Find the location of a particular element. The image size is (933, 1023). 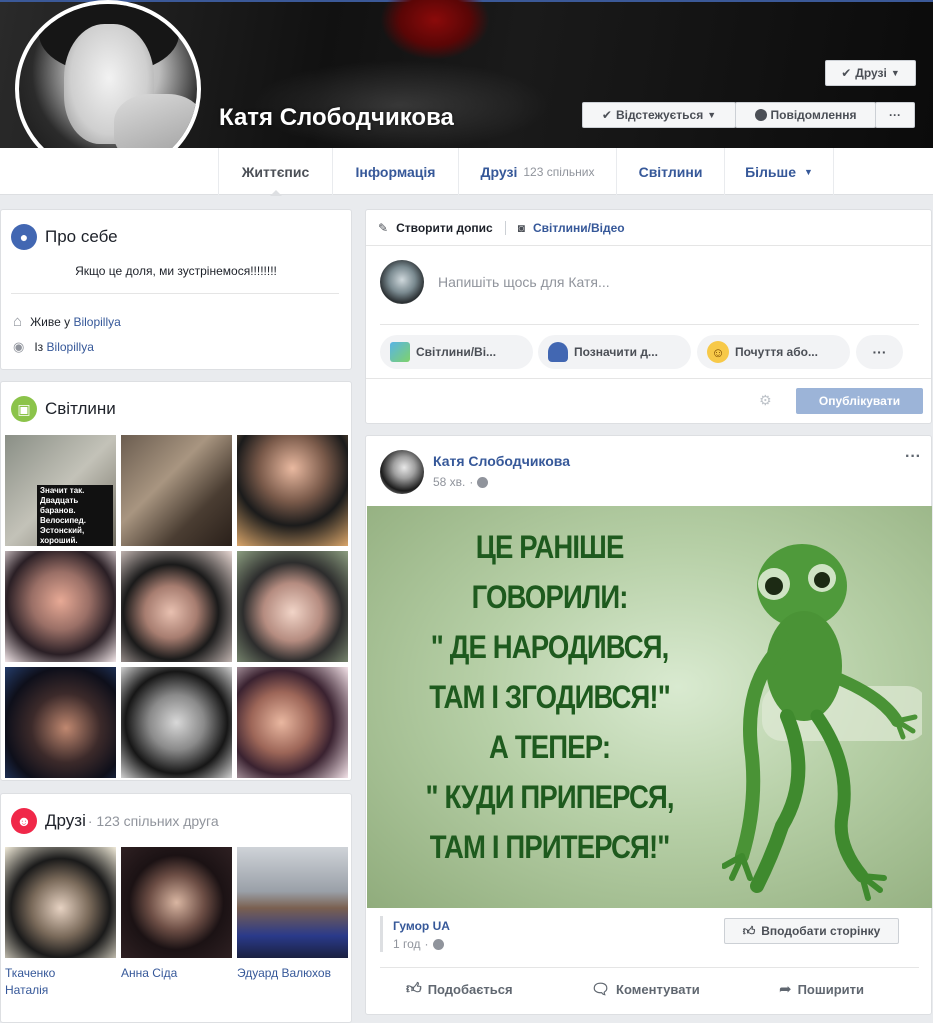

friends-button-label: Друзі is located at coordinates (871, 73).